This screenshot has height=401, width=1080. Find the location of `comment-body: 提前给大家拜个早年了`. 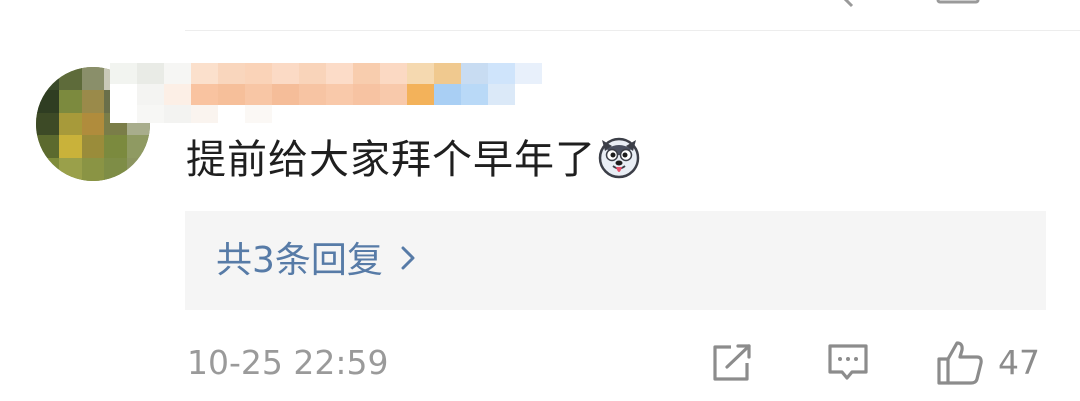

comment-body: 提前给大家拜个早年了 is located at coordinates (391, 160).